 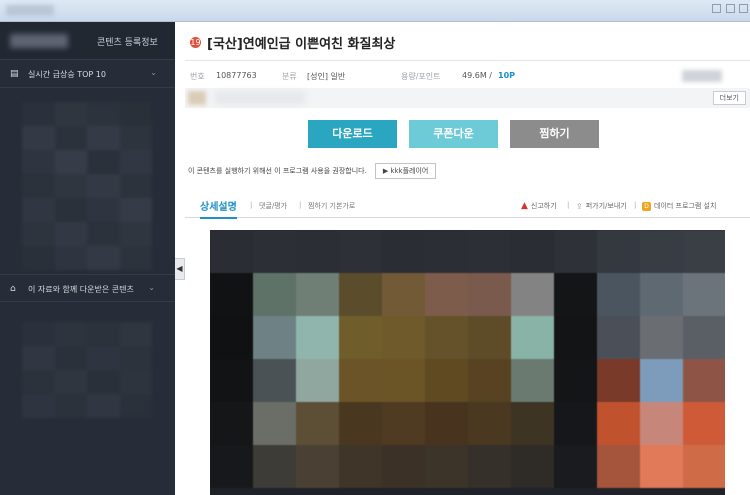 I want to click on sidebar-section-top10: ▤ 실시간 급상승 TOP 10 ⌄, so click(x=87, y=74).